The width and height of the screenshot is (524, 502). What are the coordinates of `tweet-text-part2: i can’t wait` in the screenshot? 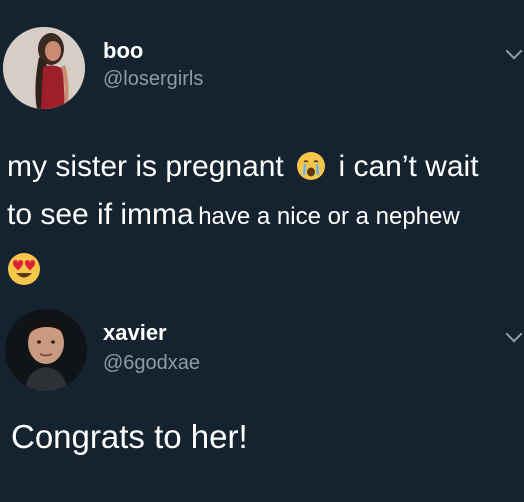 It's located at (408, 166).